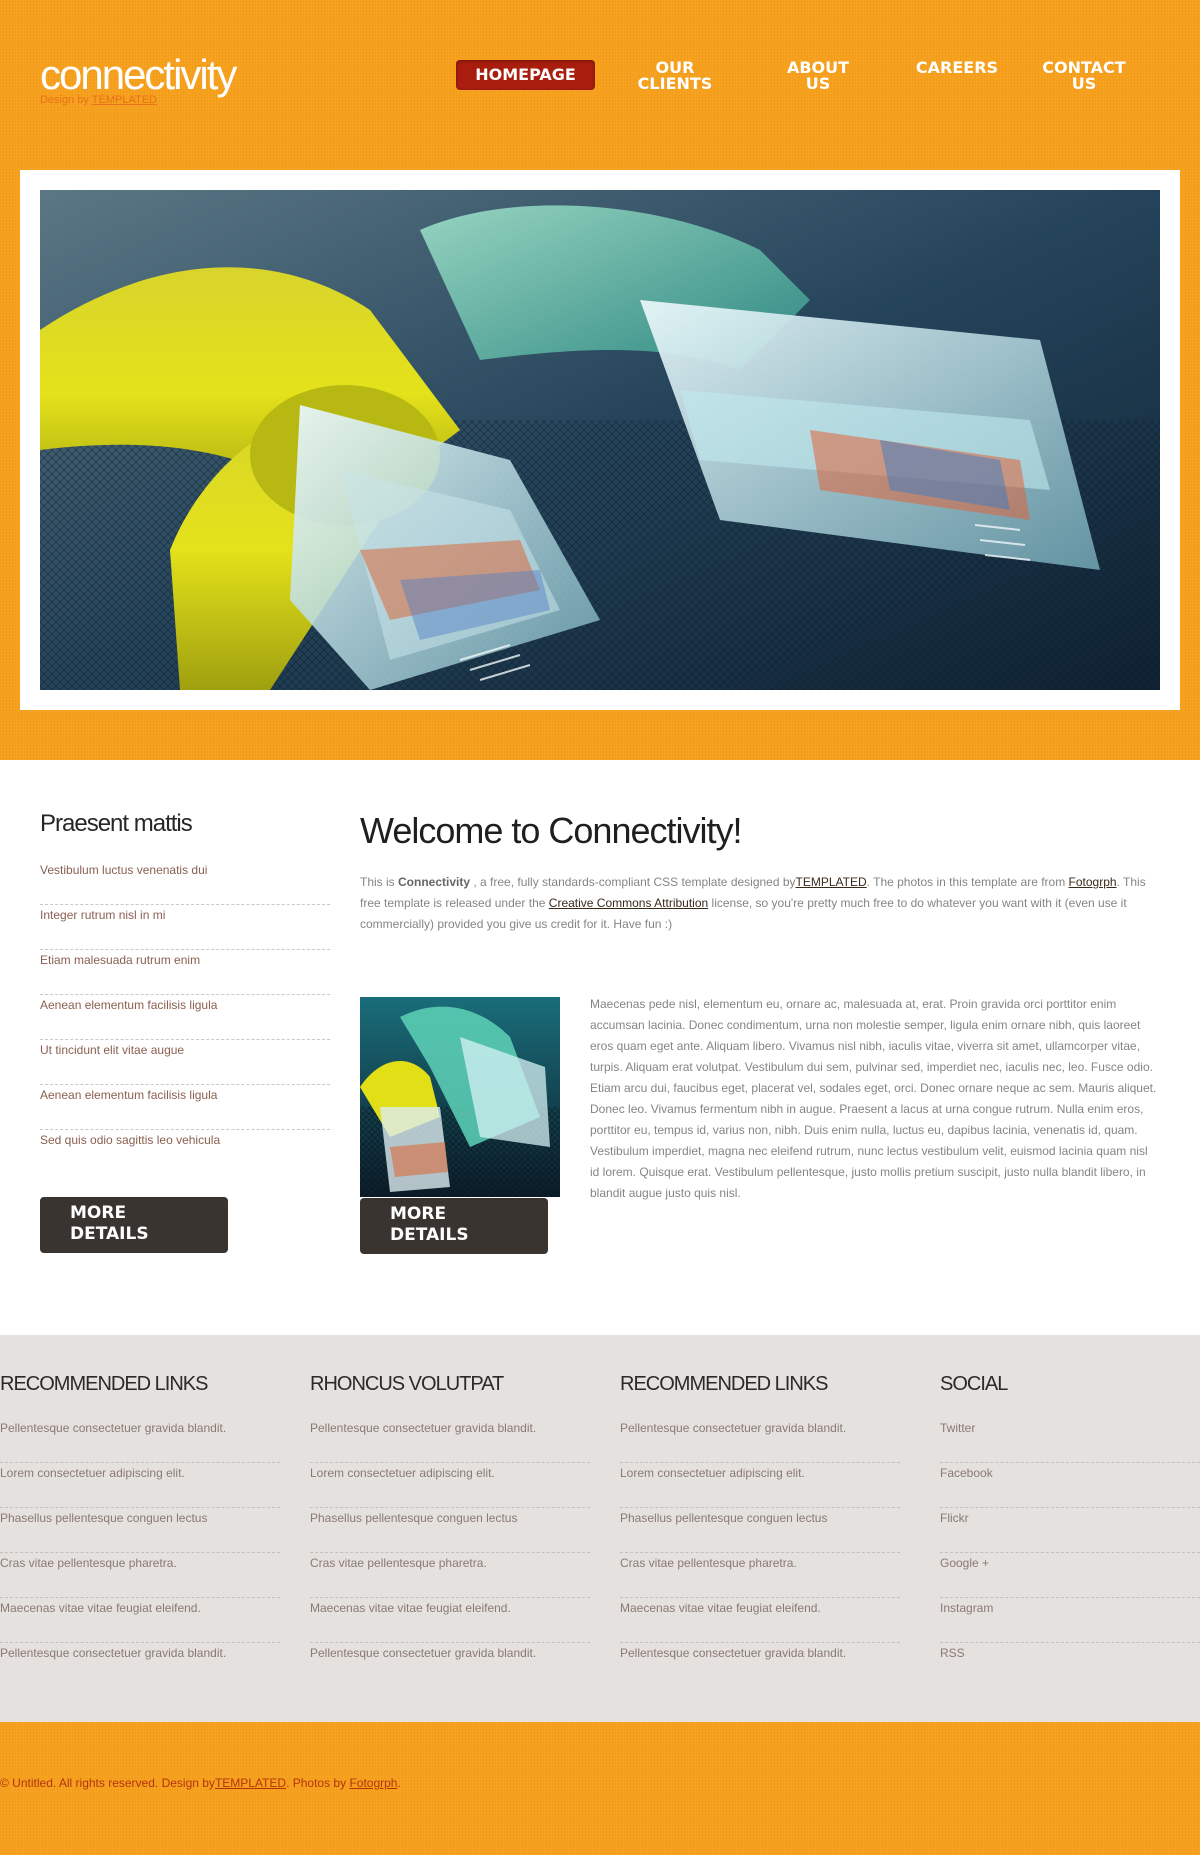  I want to click on page-title: Welcome to Connectivity!, so click(551, 830).